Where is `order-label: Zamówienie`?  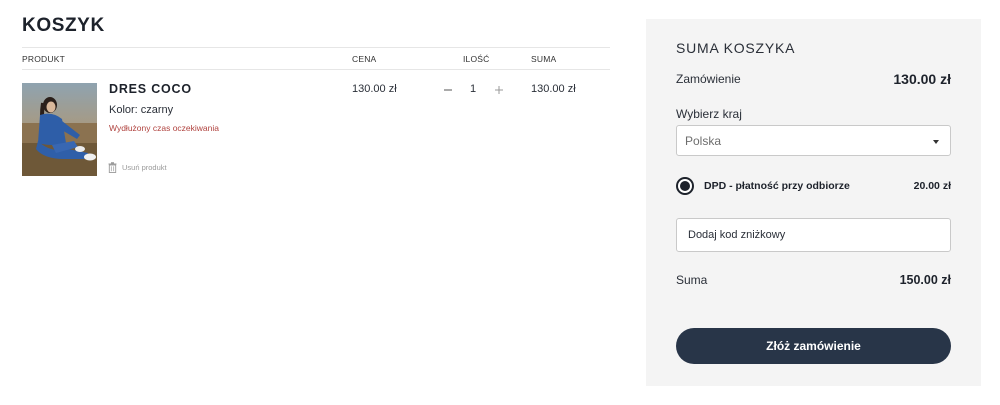
order-label: Zamówienie is located at coordinates (708, 79).